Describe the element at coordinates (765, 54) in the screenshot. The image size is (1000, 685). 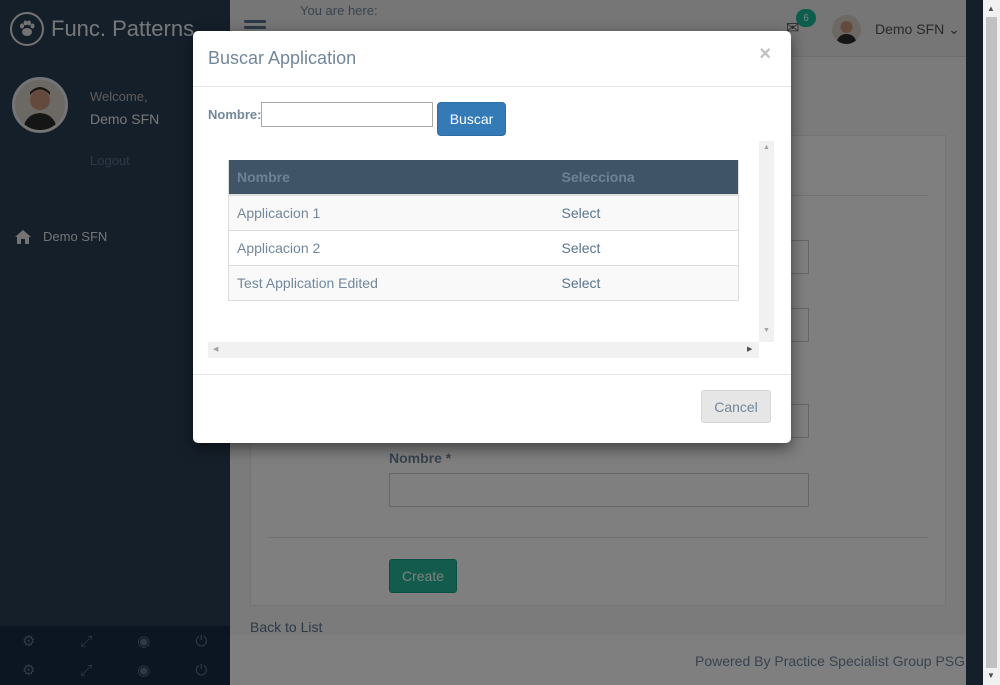
I see `close-icon: ×` at that location.